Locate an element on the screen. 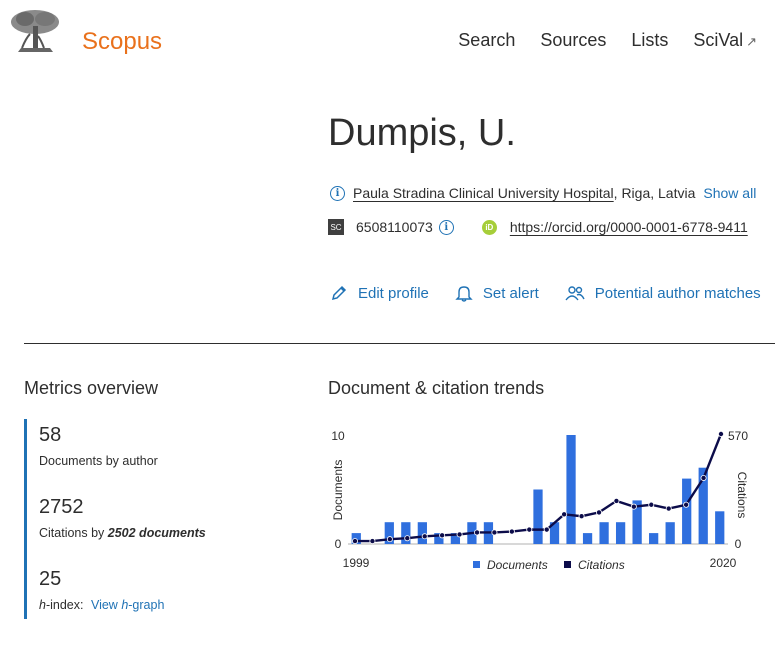 Image resolution: width=775 pixels, height=649 pixels. legend-documents-label: Documents is located at coordinates (517, 565).